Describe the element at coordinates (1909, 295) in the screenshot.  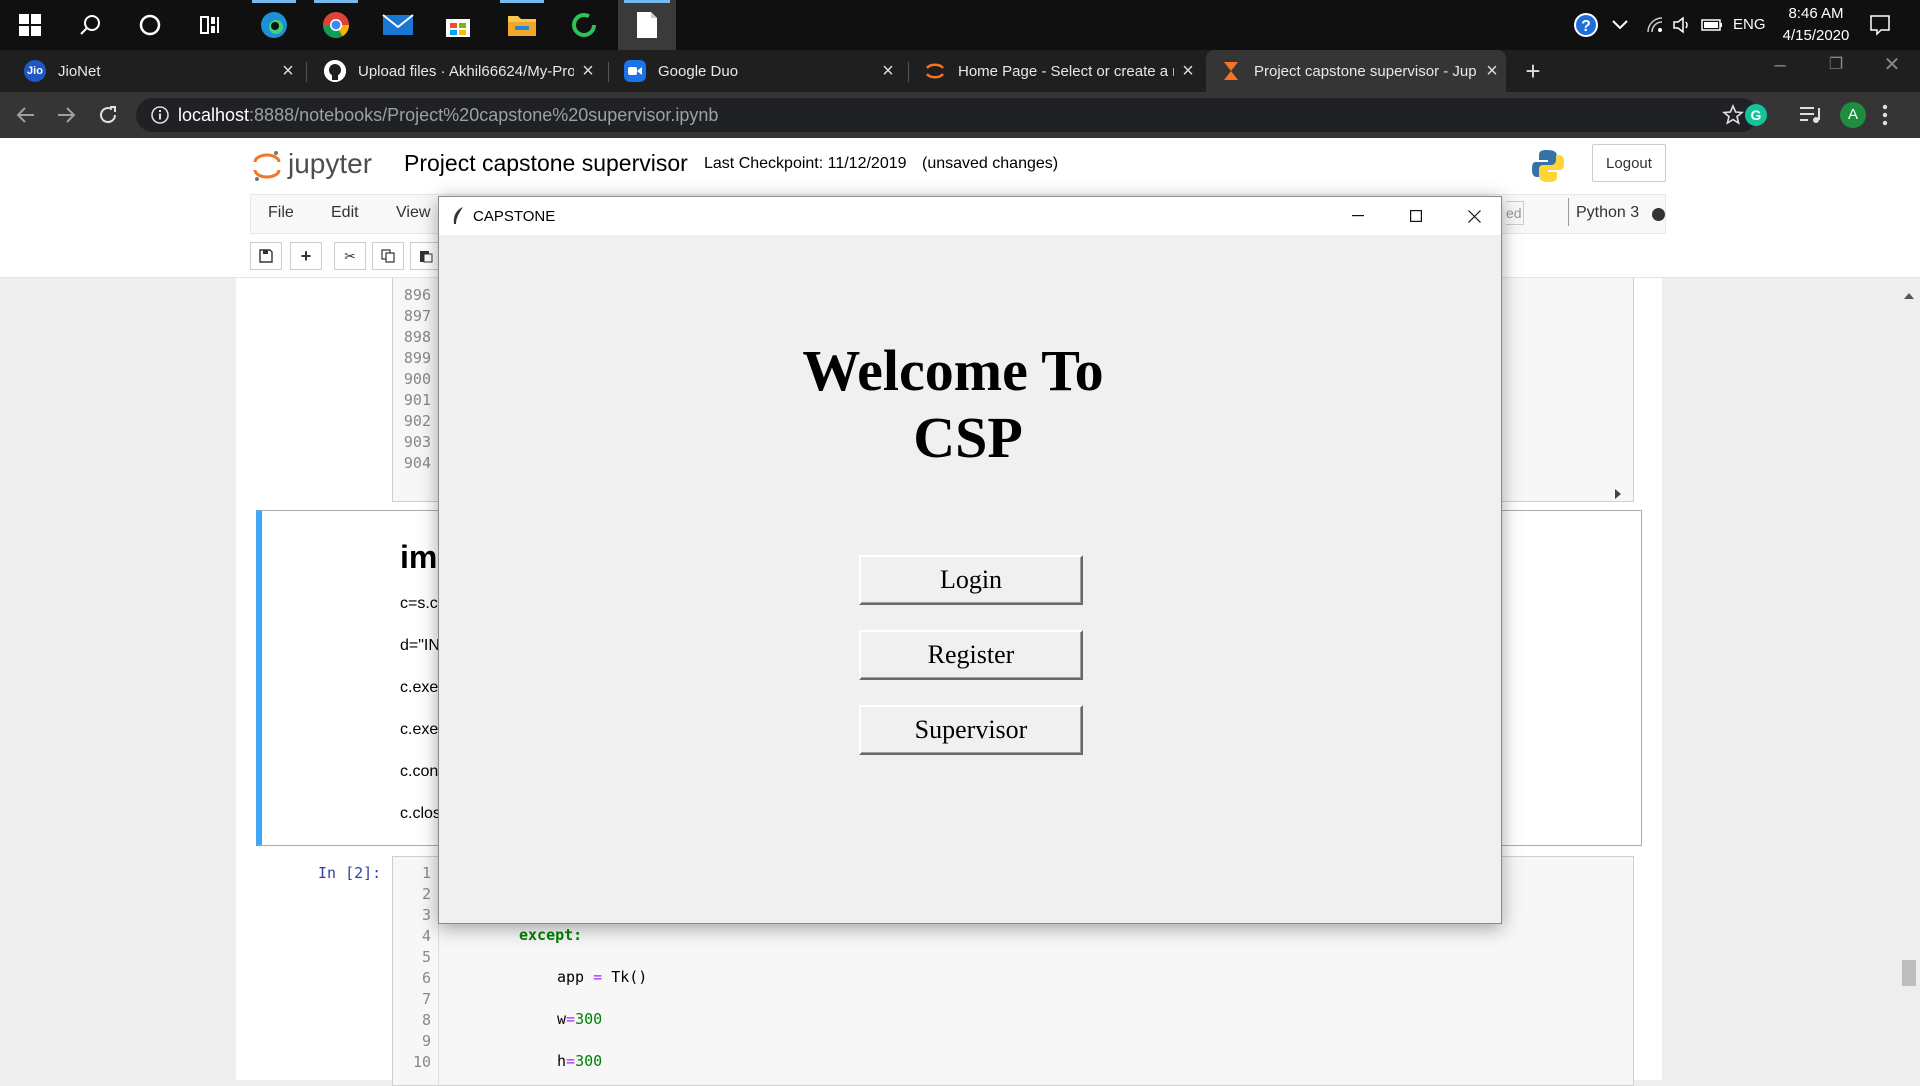
I see `scroll-up-icon` at that location.